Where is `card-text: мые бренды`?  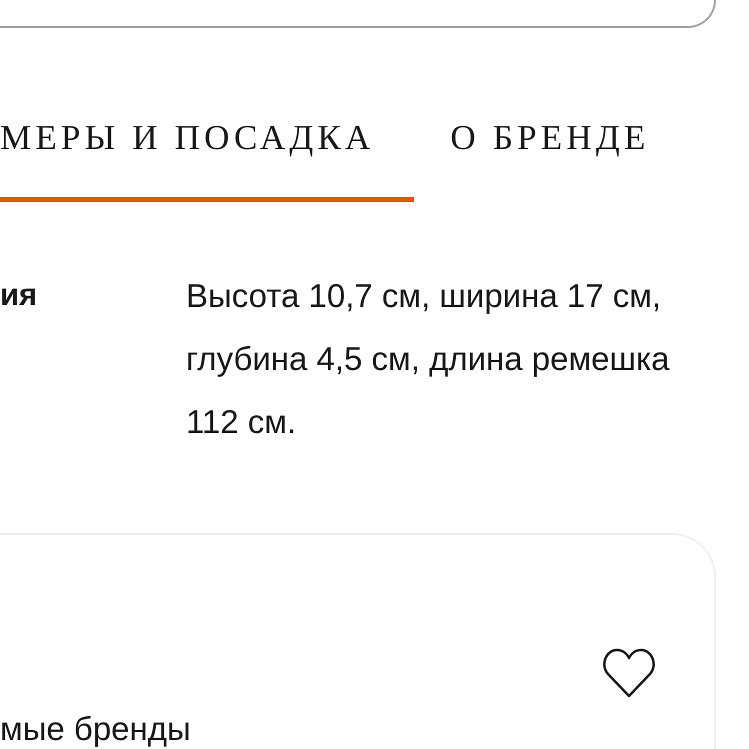
card-text: мые бренды is located at coordinates (96, 728).